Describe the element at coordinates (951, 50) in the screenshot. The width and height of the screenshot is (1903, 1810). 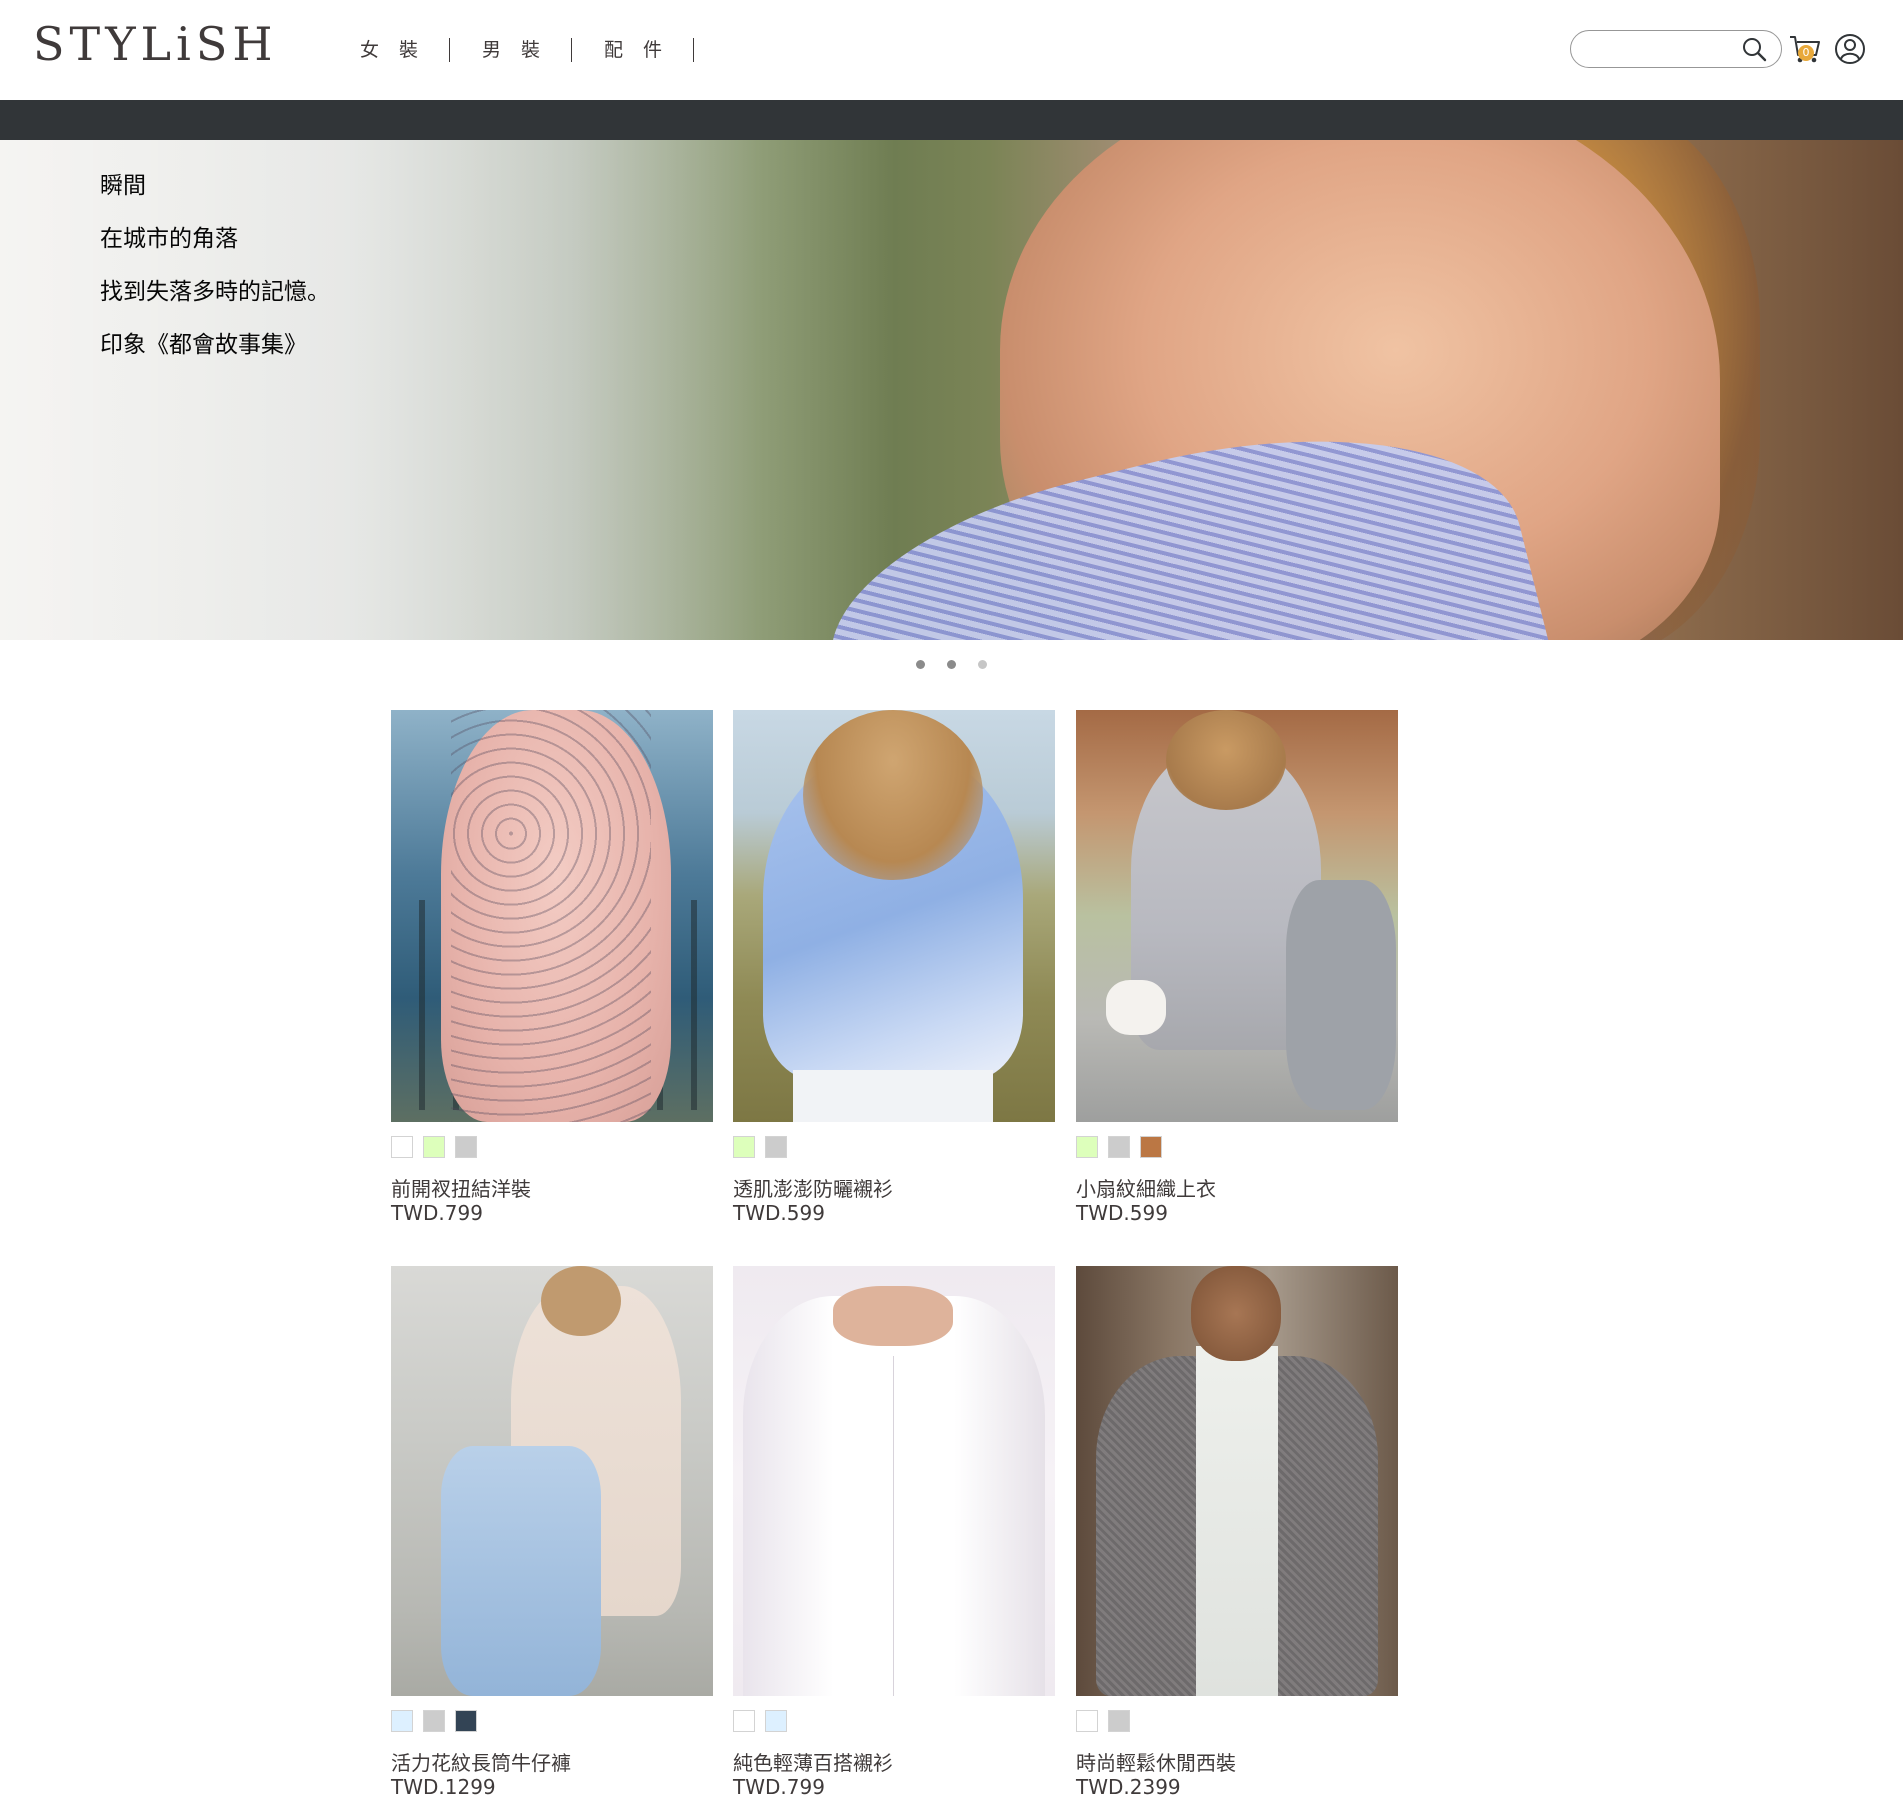
I see `site-header: STYLiSH 女裝 男裝 配件 0` at that location.